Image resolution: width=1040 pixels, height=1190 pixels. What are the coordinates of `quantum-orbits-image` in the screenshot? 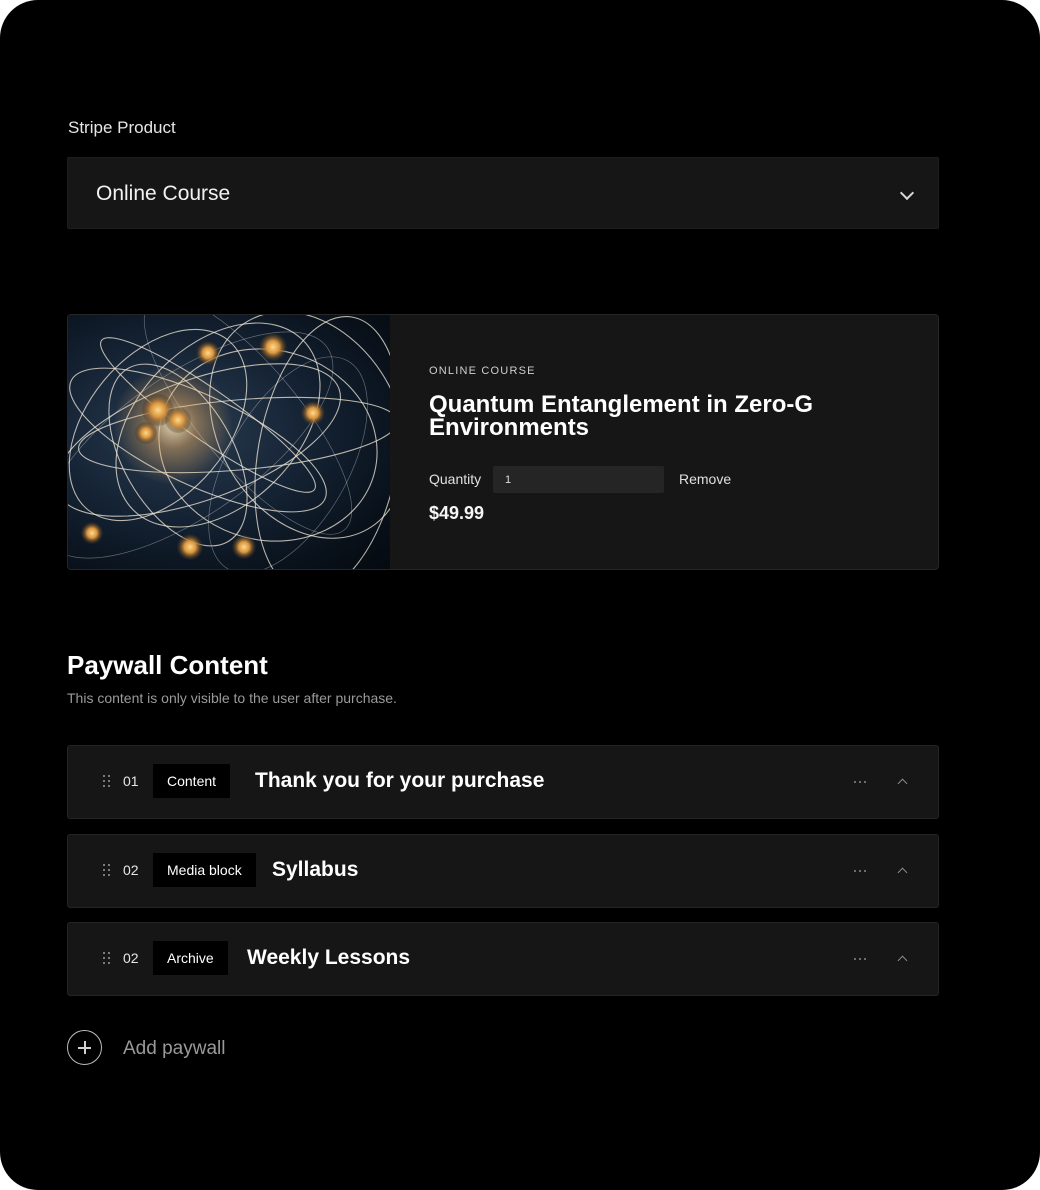 It's located at (229, 442).